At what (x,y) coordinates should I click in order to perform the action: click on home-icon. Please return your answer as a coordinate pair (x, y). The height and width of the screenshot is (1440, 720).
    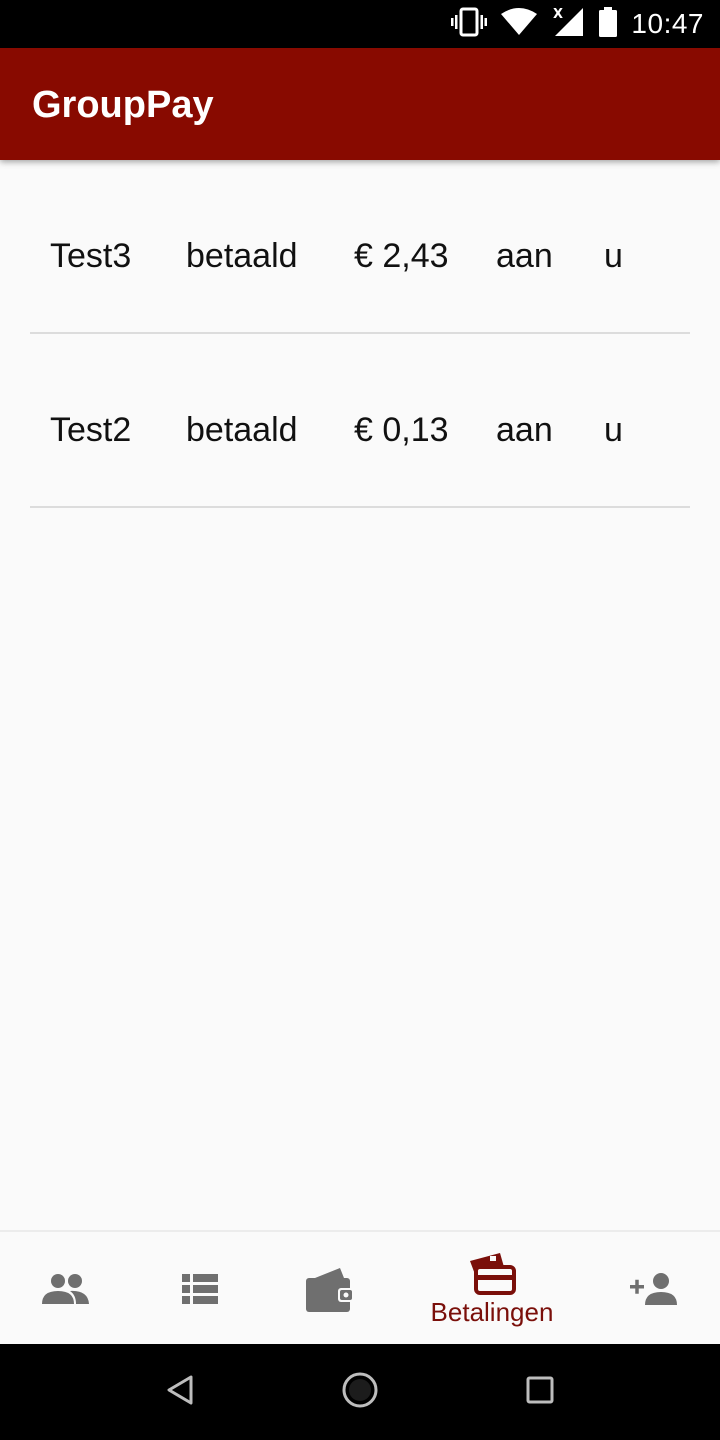
    Looking at the image, I should click on (360, 1392).